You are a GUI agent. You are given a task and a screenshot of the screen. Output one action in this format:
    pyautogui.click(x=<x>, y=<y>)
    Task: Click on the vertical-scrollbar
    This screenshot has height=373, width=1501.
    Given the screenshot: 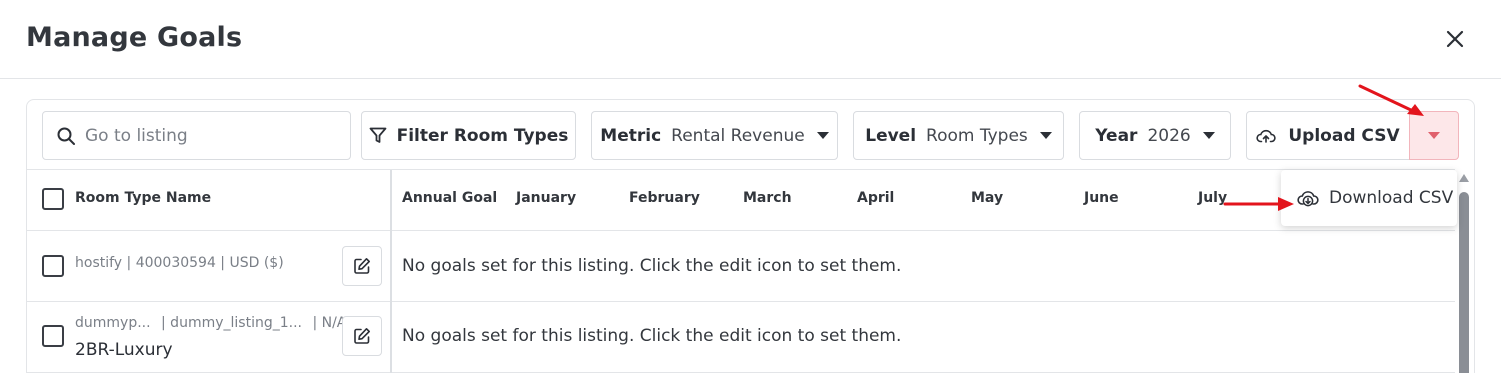 What is the action you would take?
    pyautogui.click(x=1464, y=273)
    